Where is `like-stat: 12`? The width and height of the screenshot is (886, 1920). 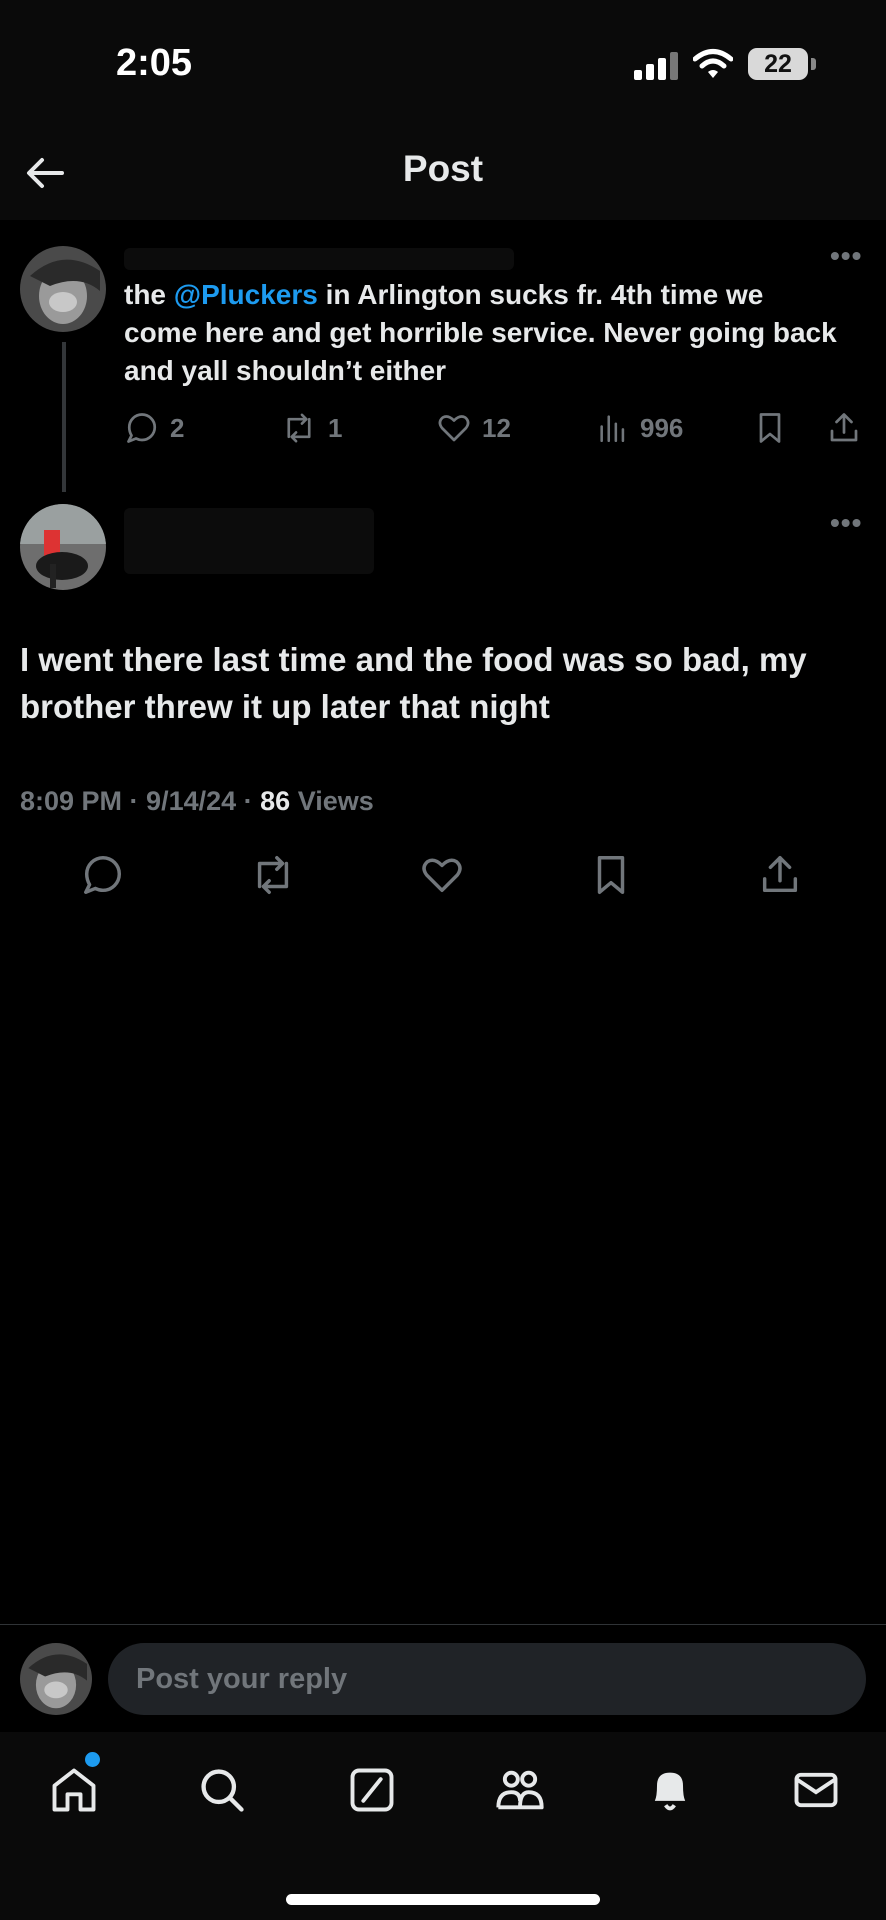 like-stat: 12 is located at coordinates (473, 428).